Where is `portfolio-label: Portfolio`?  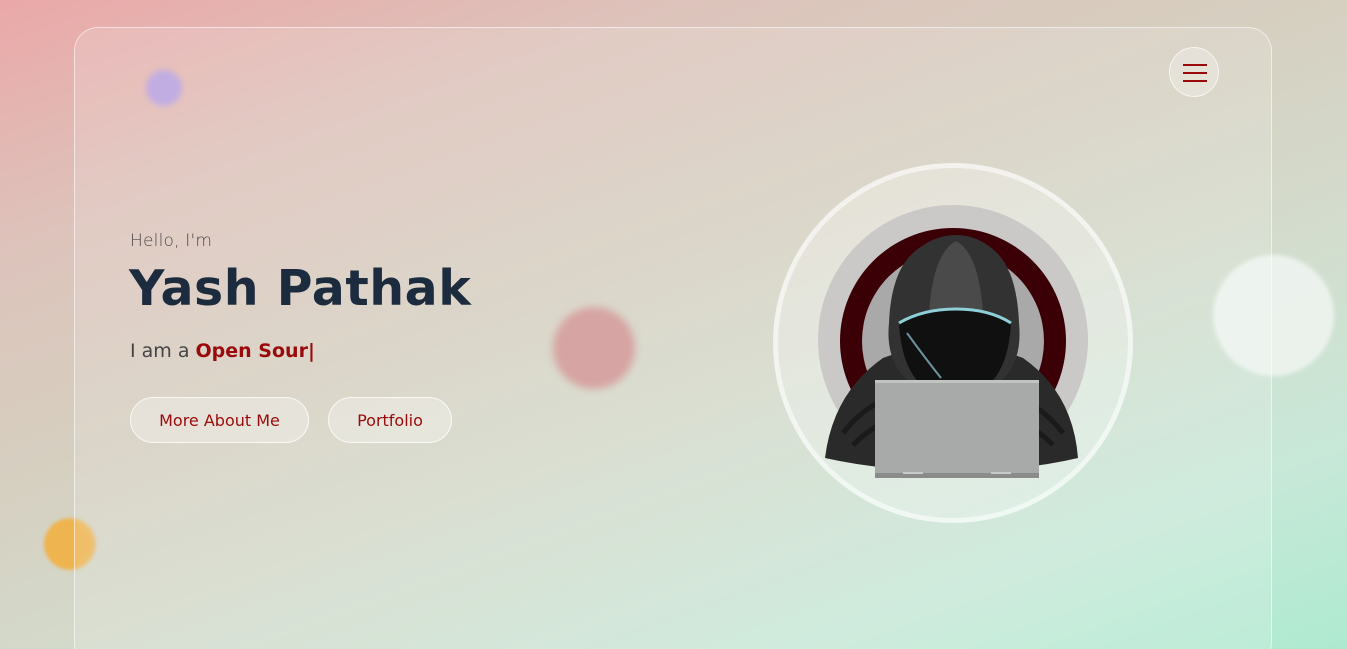 portfolio-label: Portfolio is located at coordinates (390, 420).